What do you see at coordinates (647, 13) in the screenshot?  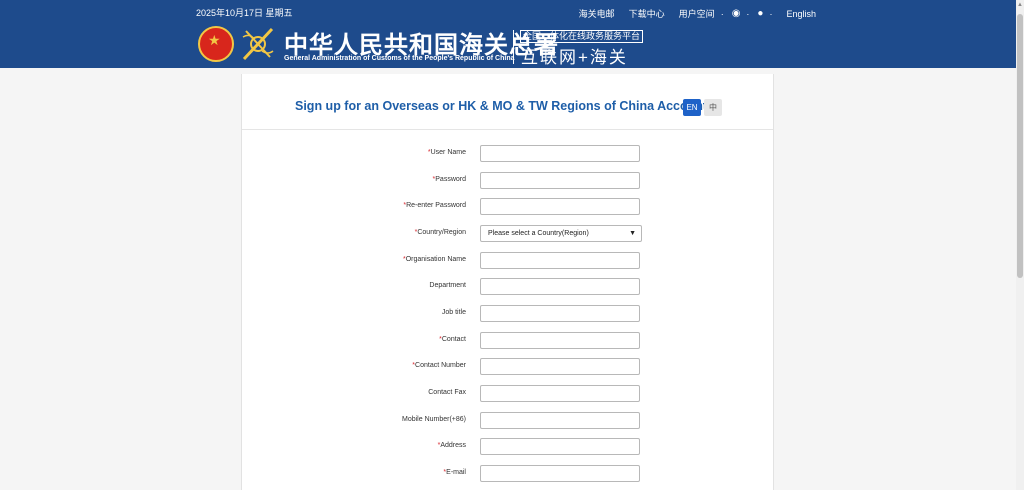 I see `download-center-link: 下载中心` at bounding box center [647, 13].